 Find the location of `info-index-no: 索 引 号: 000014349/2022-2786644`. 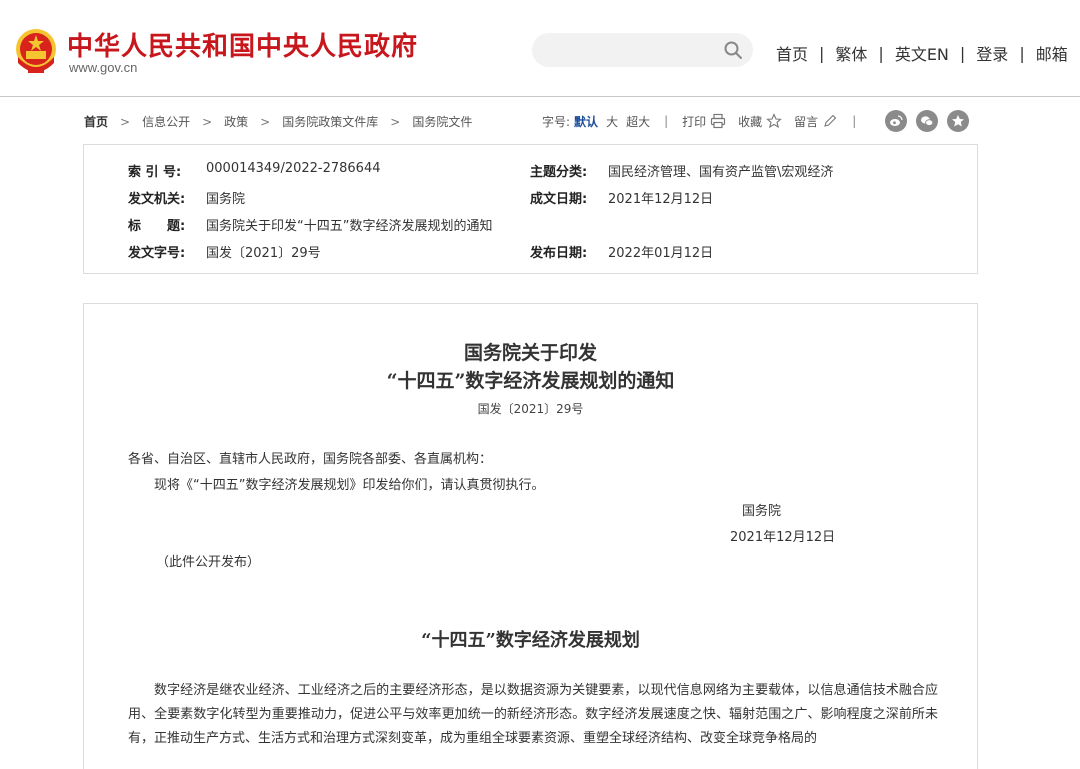

info-index-no: 索 引 号: 000014349/2022-2786644 is located at coordinates (254, 170).